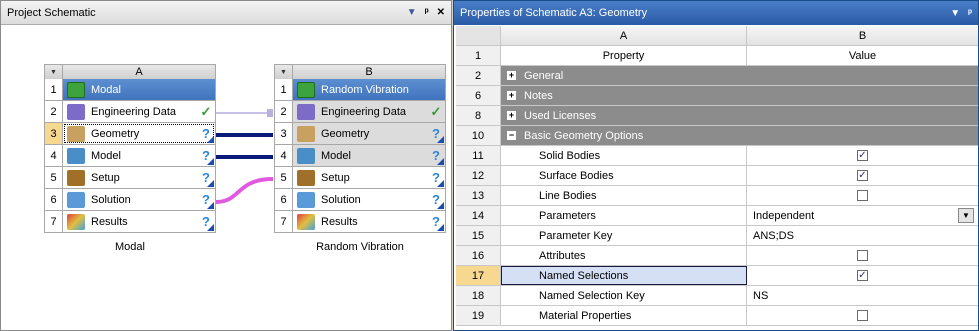  I want to click on property-name: Named Selection Key, so click(624, 295).